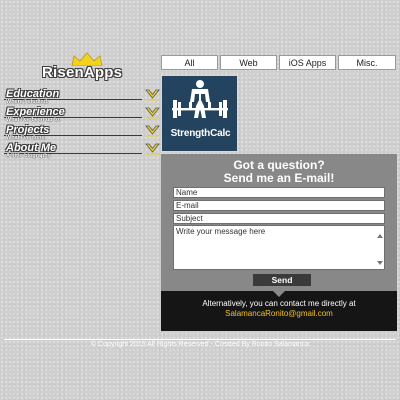 This screenshot has width=400, height=400. I want to click on nav-item-subtitle: What I've done., so click(26, 138).